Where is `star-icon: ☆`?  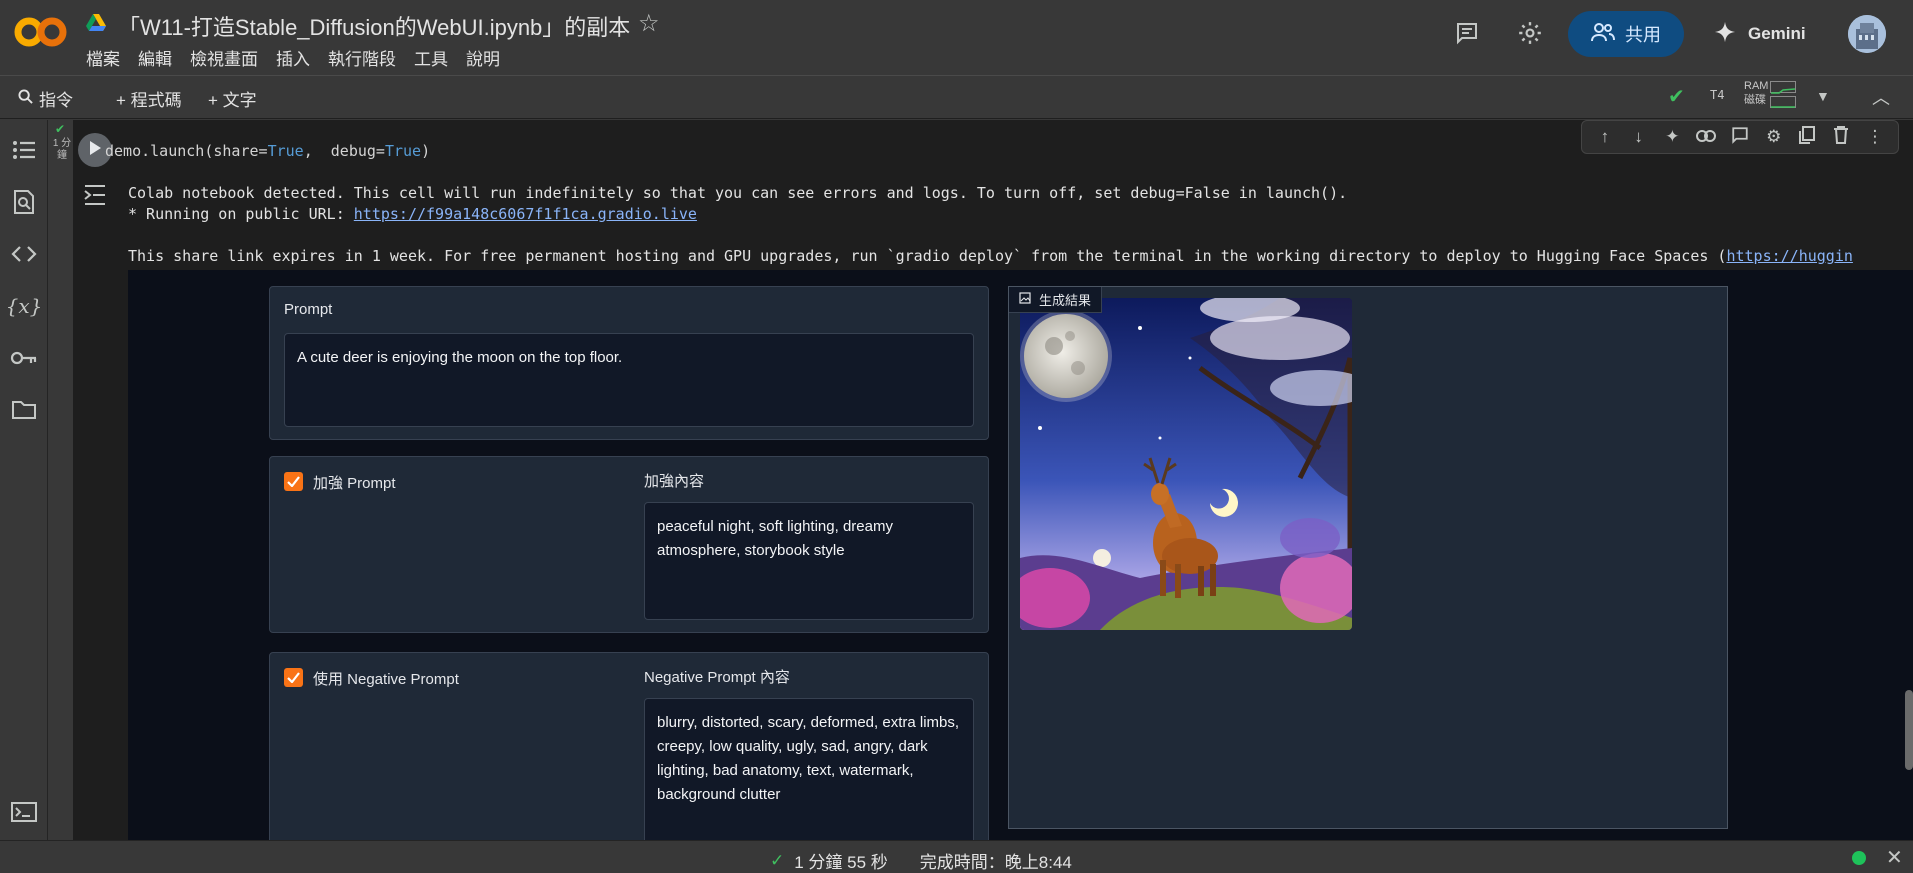 star-icon: ☆ is located at coordinates (649, 23).